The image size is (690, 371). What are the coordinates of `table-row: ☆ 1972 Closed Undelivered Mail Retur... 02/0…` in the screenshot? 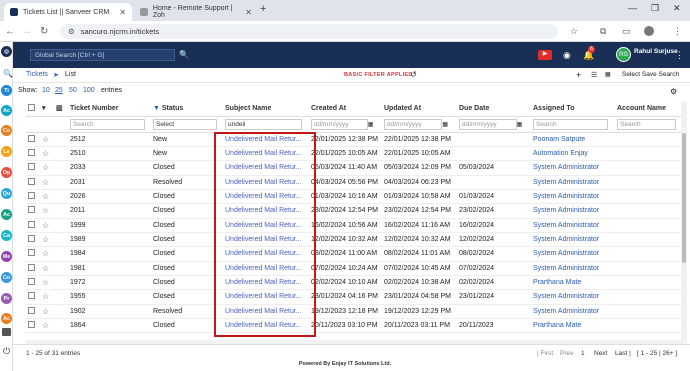 It's located at (353, 283).